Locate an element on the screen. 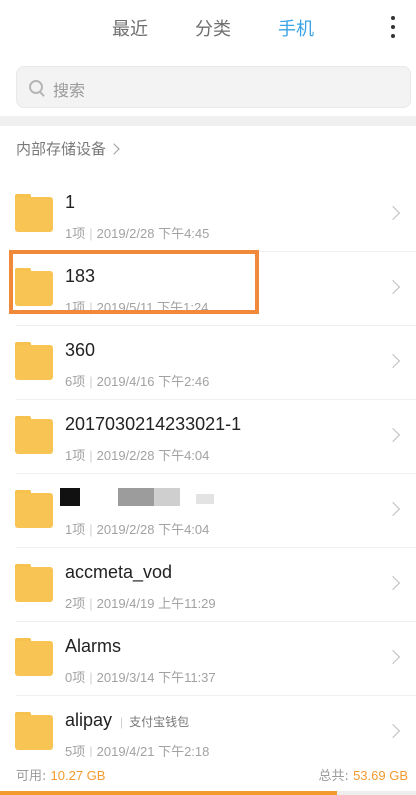 The width and height of the screenshot is (416, 795). top-tabs: 最近 分类 手机 is located at coordinates (208, 28).